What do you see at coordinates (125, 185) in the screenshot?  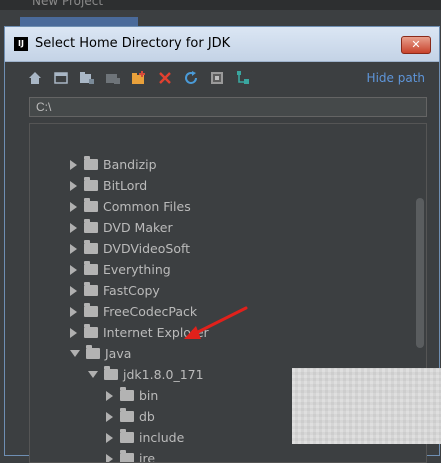 I see `tree-row-label: BitLord` at bounding box center [125, 185].